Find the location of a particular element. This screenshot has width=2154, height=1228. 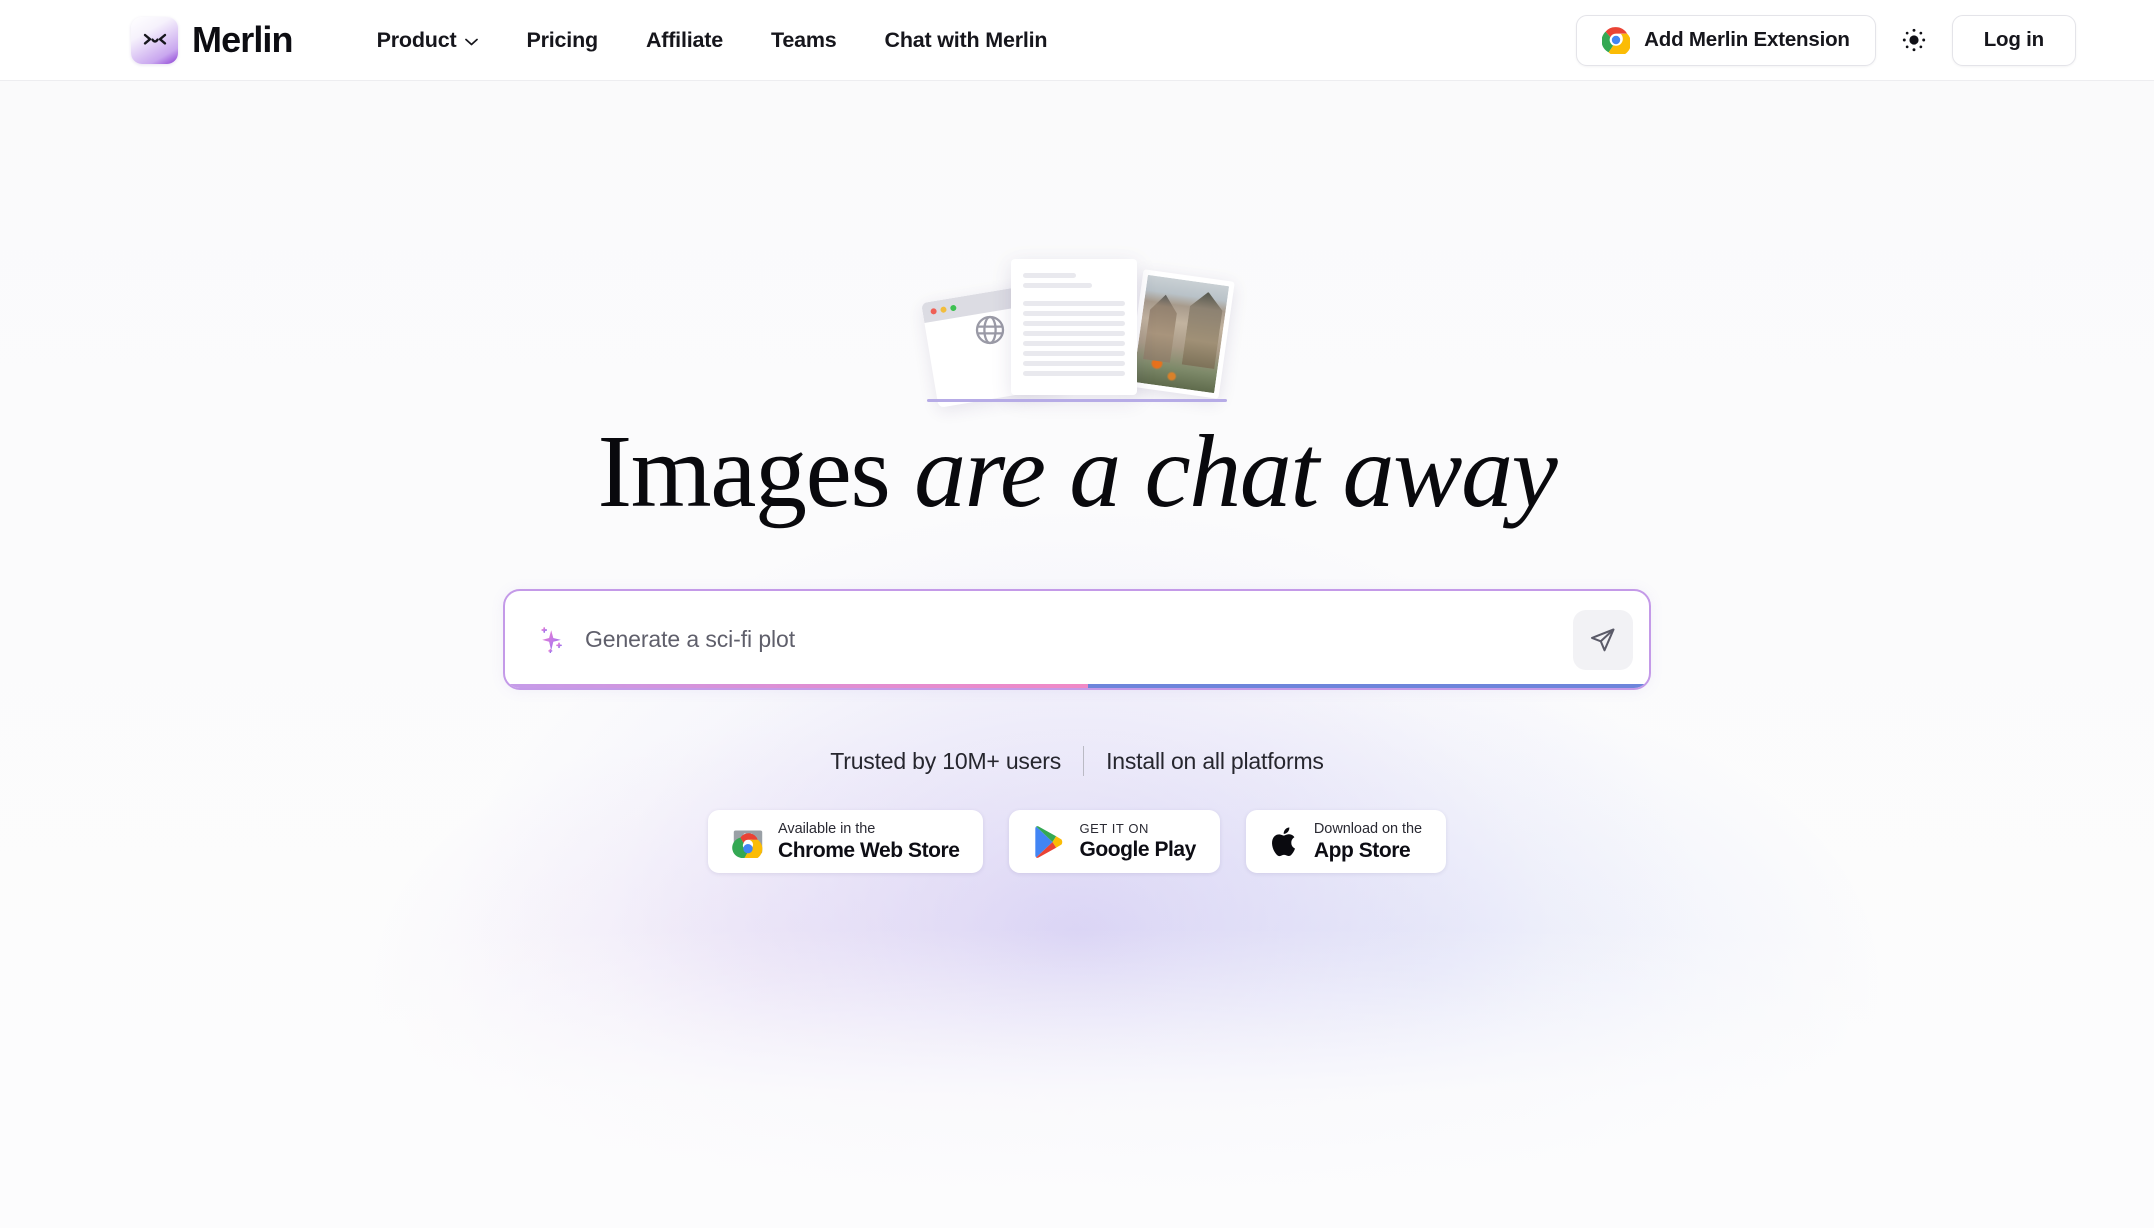

send-icon is located at coordinates (1603, 640).